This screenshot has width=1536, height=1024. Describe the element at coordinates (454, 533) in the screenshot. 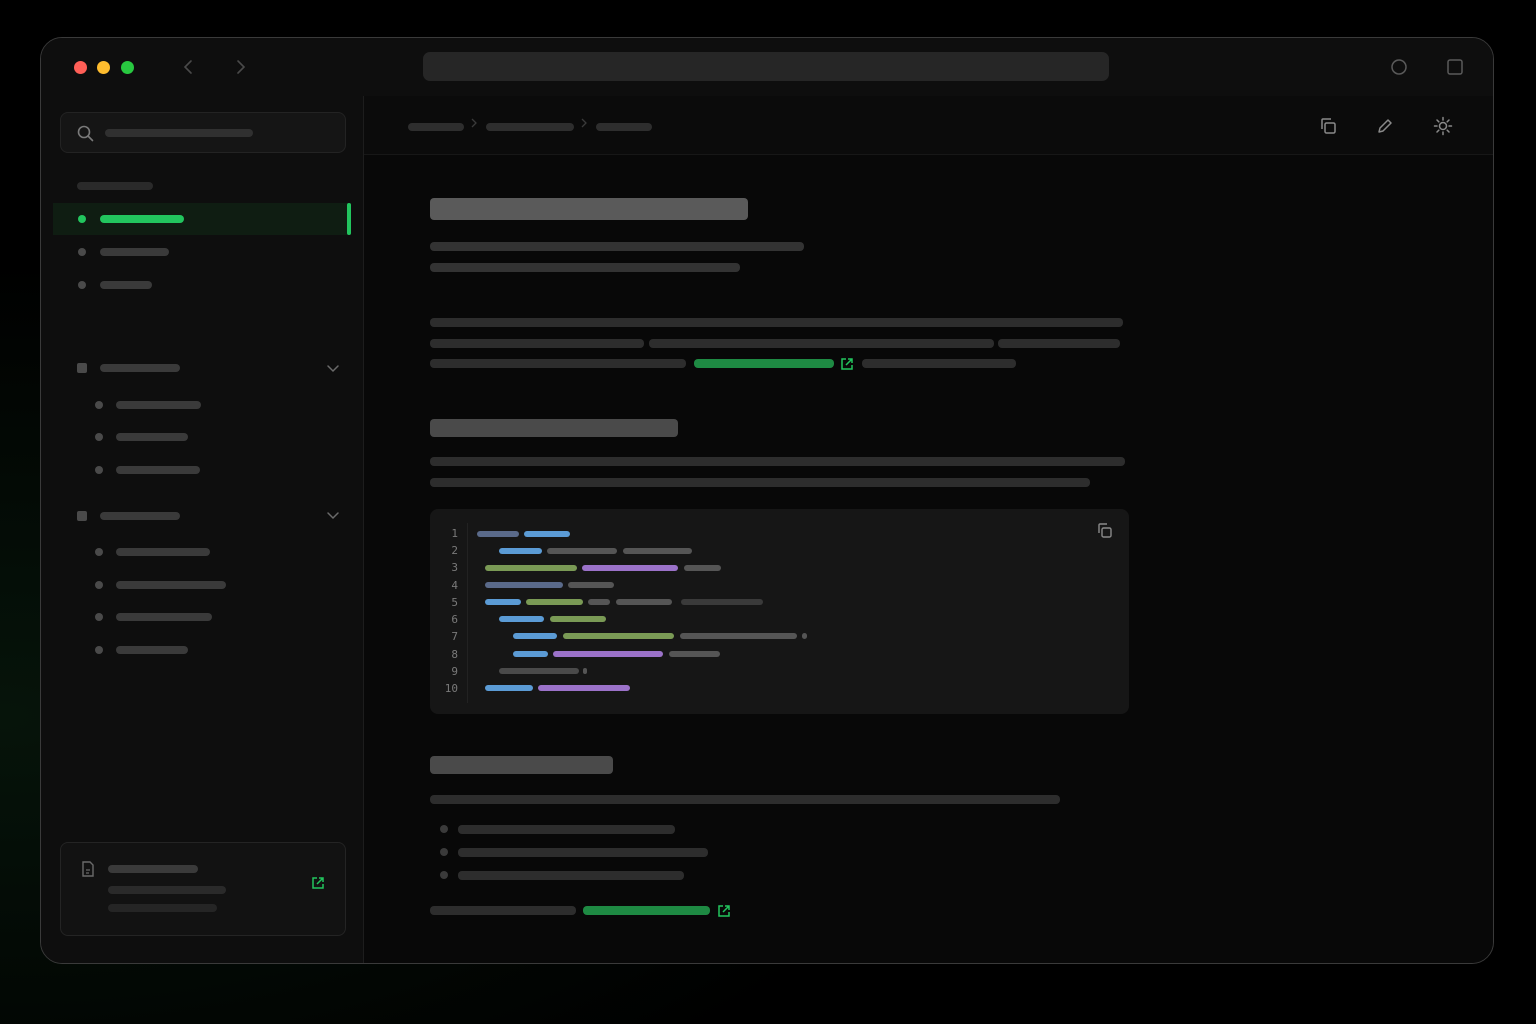

I see `line-number: 1` at that location.